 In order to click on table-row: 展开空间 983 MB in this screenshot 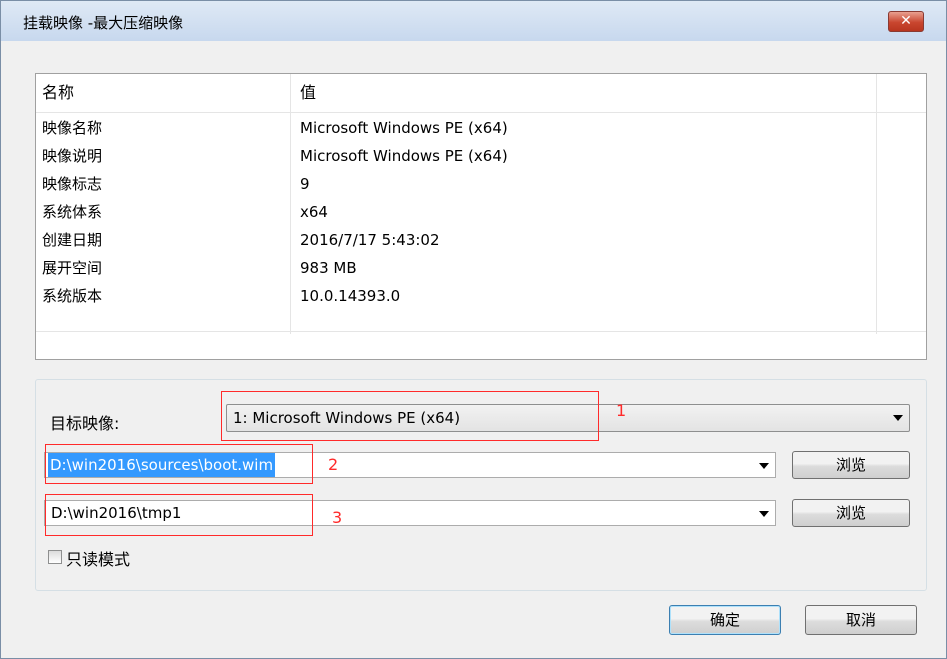, I will do `click(481, 268)`.